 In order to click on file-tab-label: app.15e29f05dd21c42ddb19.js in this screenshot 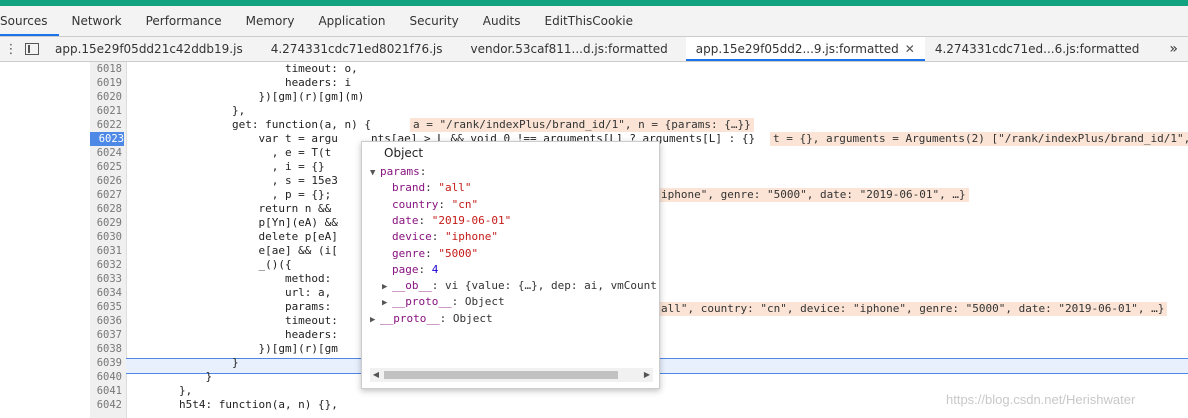, I will do `click(149, 49)`.